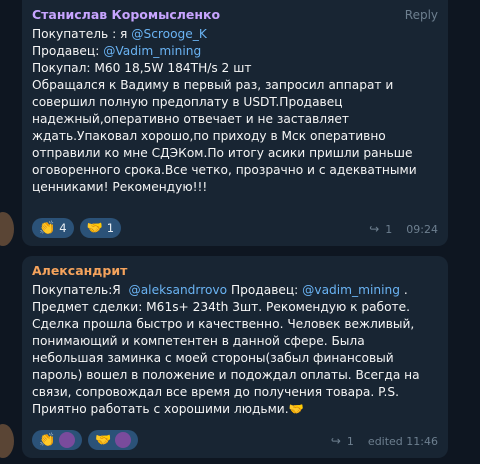 The height and width of the screenshot is (464, 480). Describe the element at coordinates (152, 51) in the screenshot. I see `mention-link: @Vadim_mining` at that location.